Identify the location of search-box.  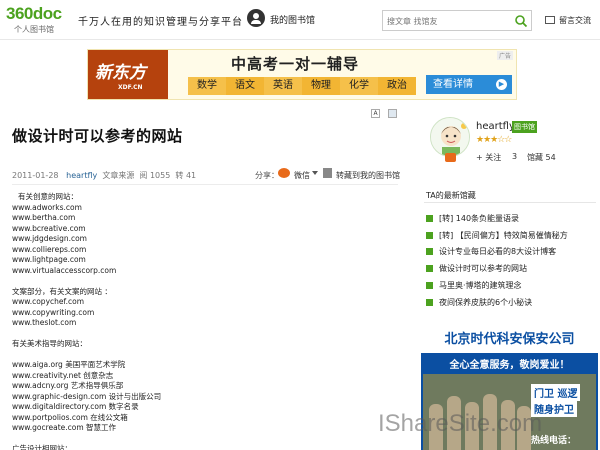
(457, 20).